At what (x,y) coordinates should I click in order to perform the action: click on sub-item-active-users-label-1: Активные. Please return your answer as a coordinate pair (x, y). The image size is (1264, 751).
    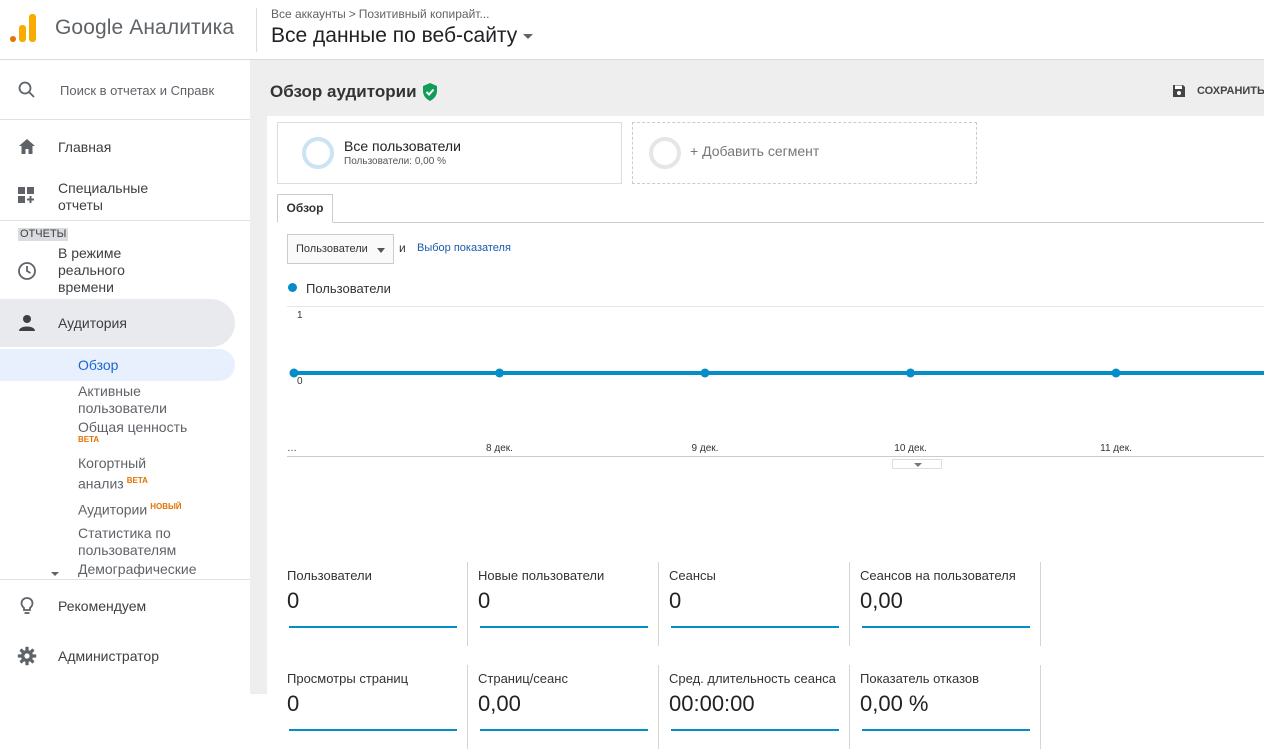
    Looking at the image, I should click on (109, 391).